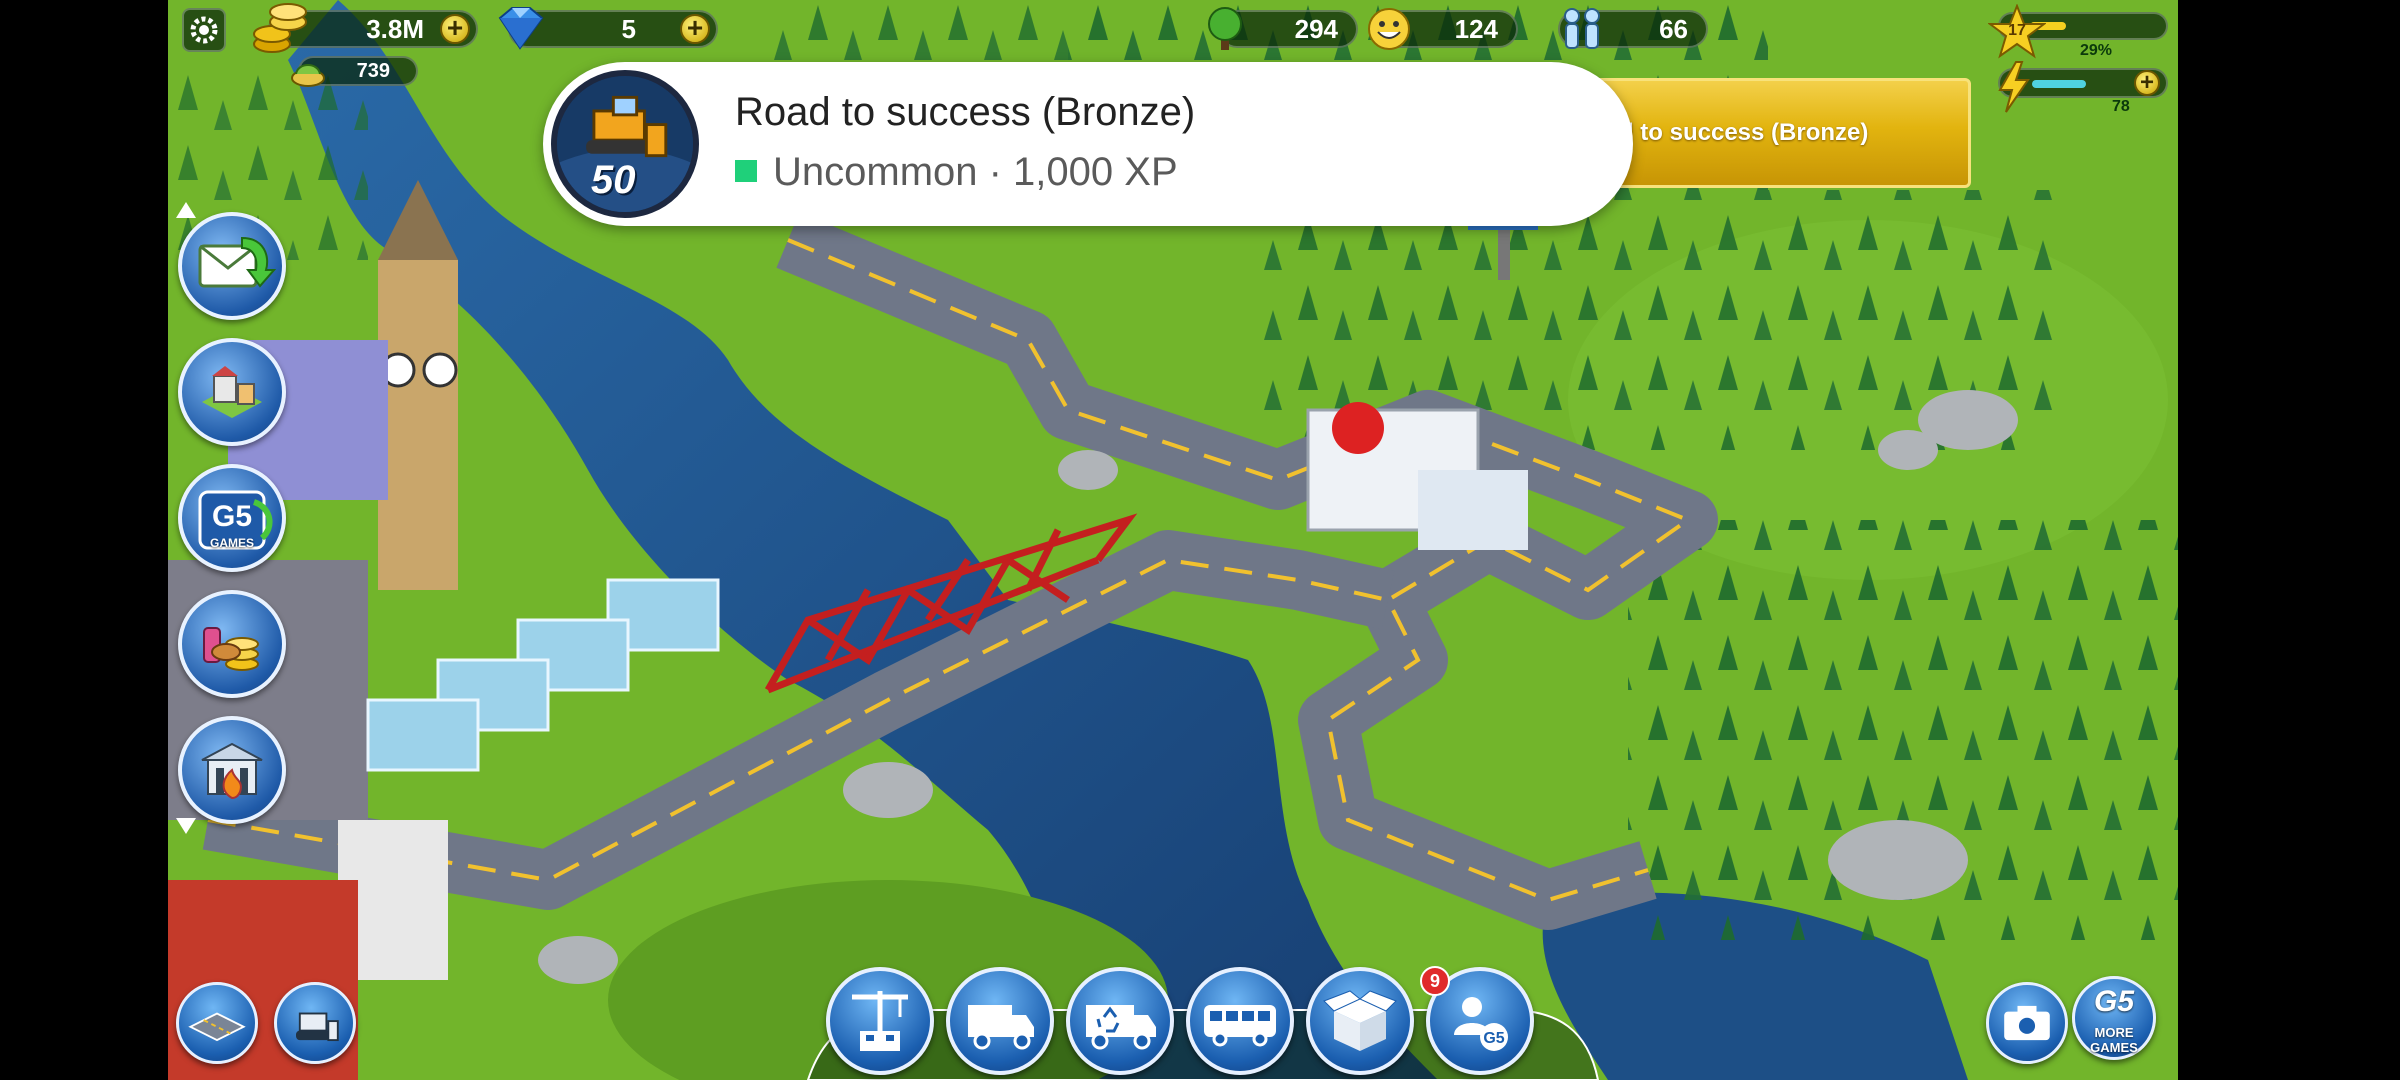  Describe the element at coordinates (373, 70) in the screenshot. I see `food-value: 739` at that location.